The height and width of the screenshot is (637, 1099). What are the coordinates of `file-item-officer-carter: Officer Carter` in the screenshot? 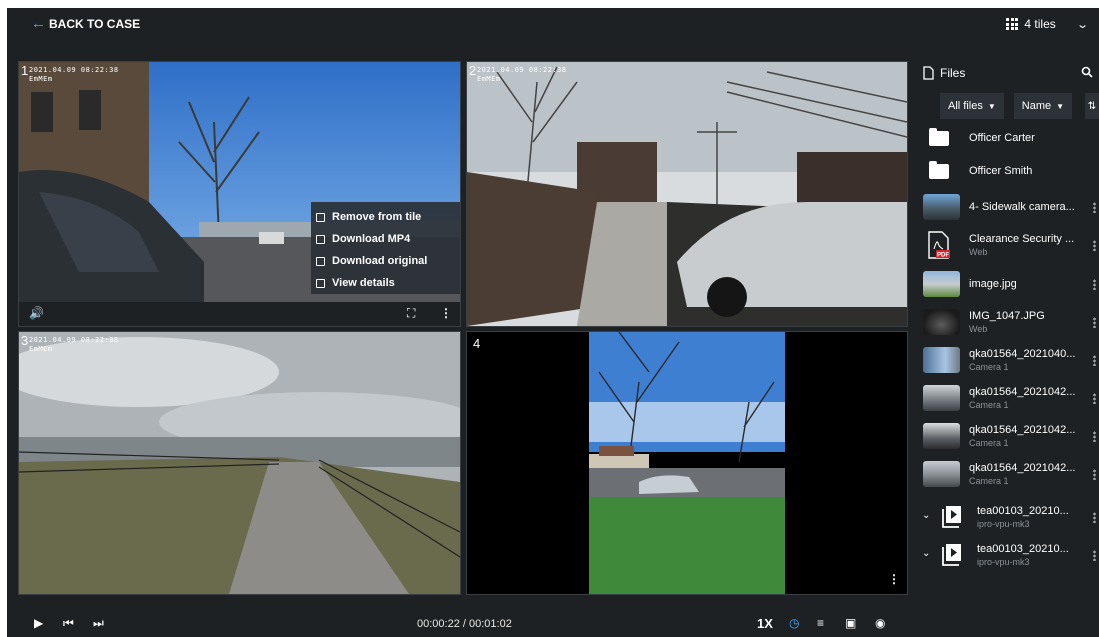 It's located at (1008, 138).